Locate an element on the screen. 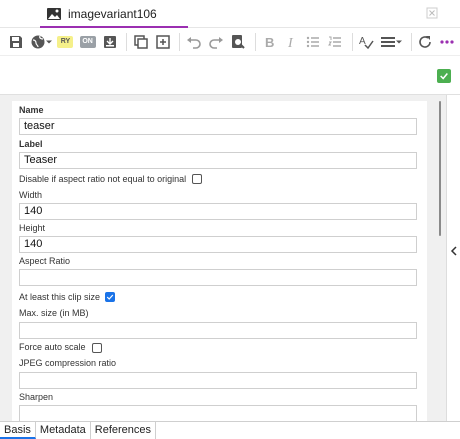 The image size is (460, 439). bullet-list-button is located at coordinates (313, 42).